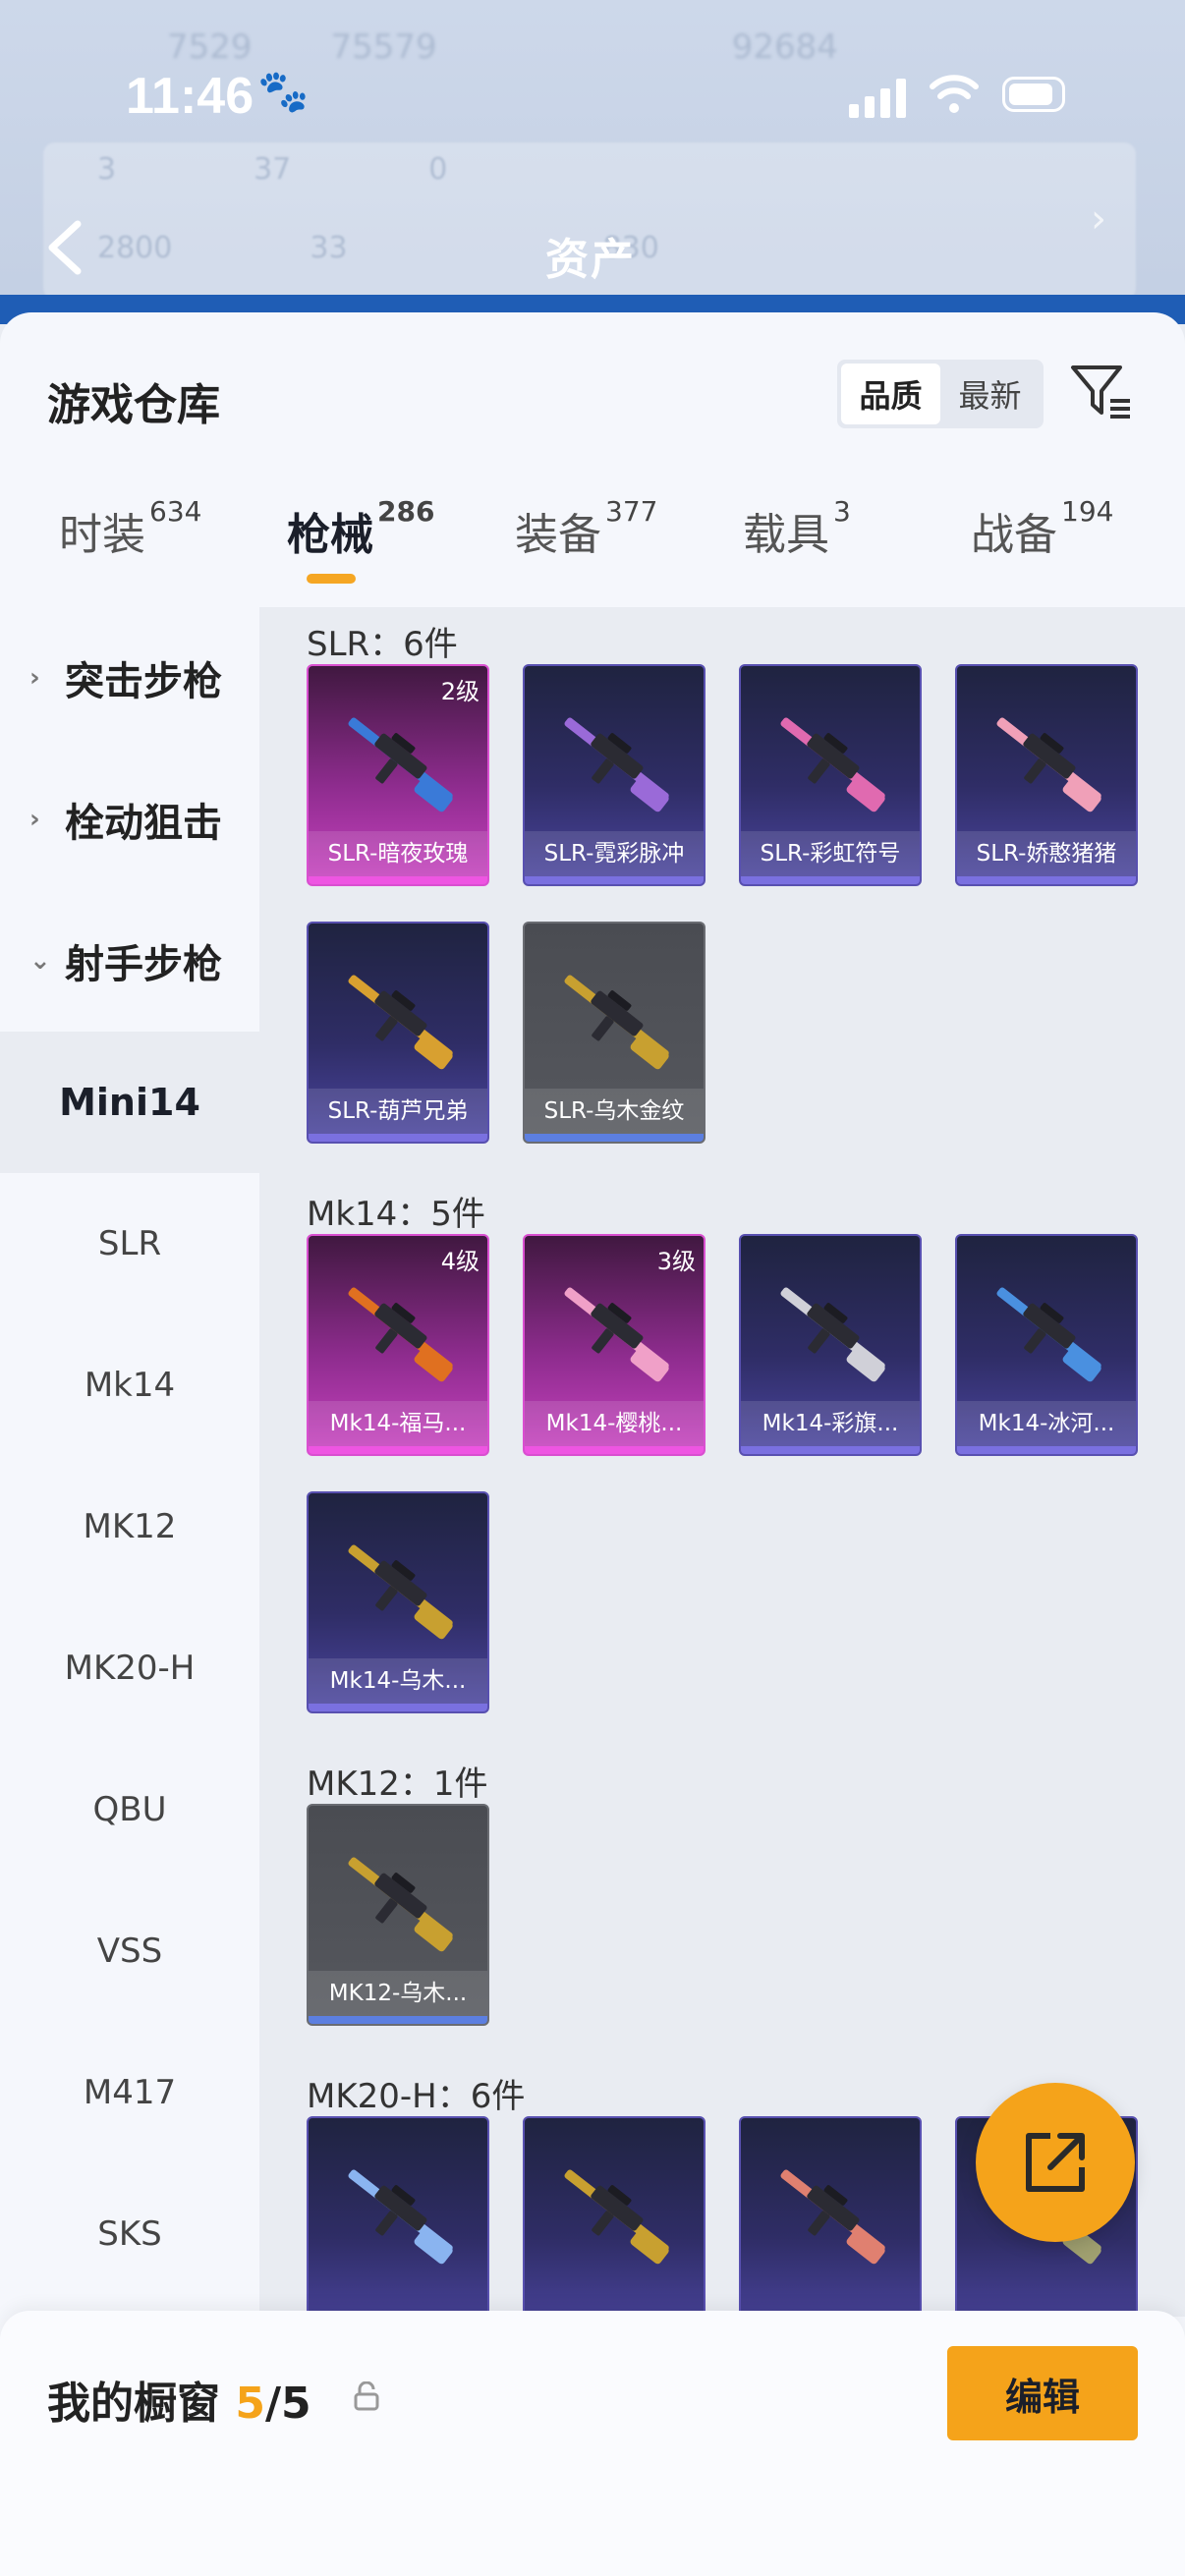  I want to click on sidebar-item-sks: SKS, so click(130, 2234).